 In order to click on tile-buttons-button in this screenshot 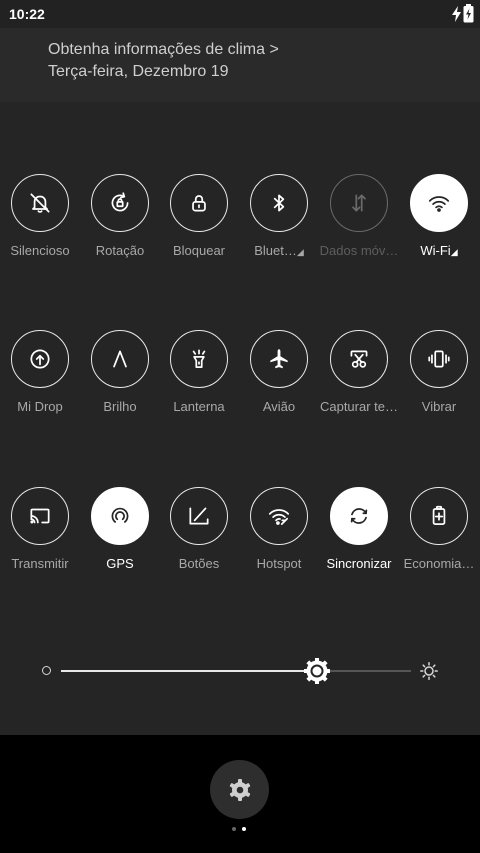, I will do `click(199, 516)`.